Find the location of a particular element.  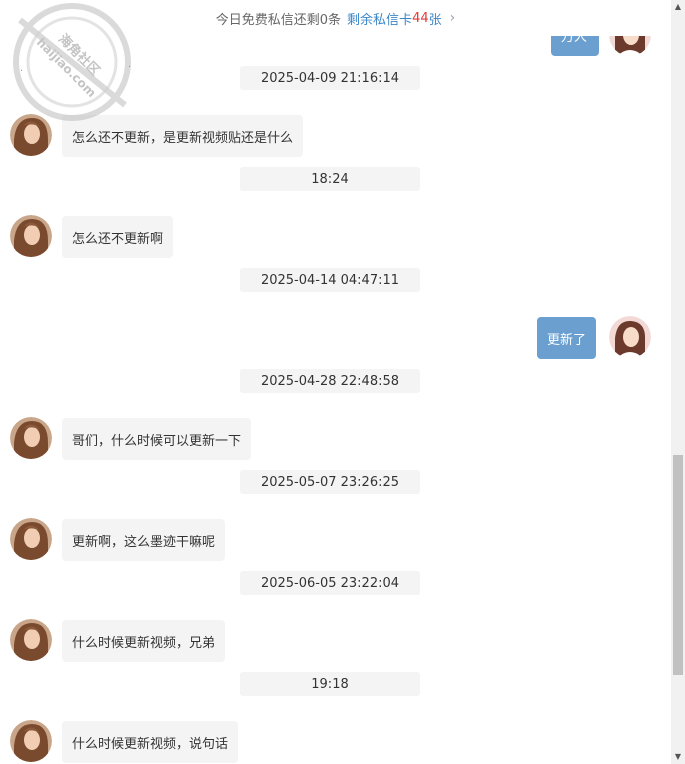

message-text: 什么时候更新视频，说句话 is located at coordinates (150, 744).